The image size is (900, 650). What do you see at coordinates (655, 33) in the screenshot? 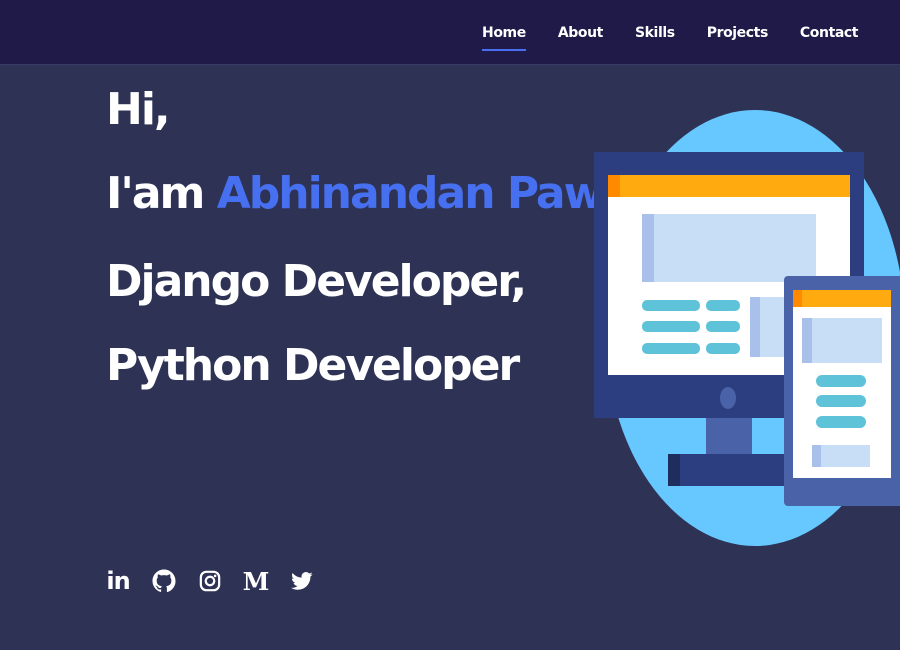
I see `nav-skills-link: Skills` at bounding box center [655, 33].